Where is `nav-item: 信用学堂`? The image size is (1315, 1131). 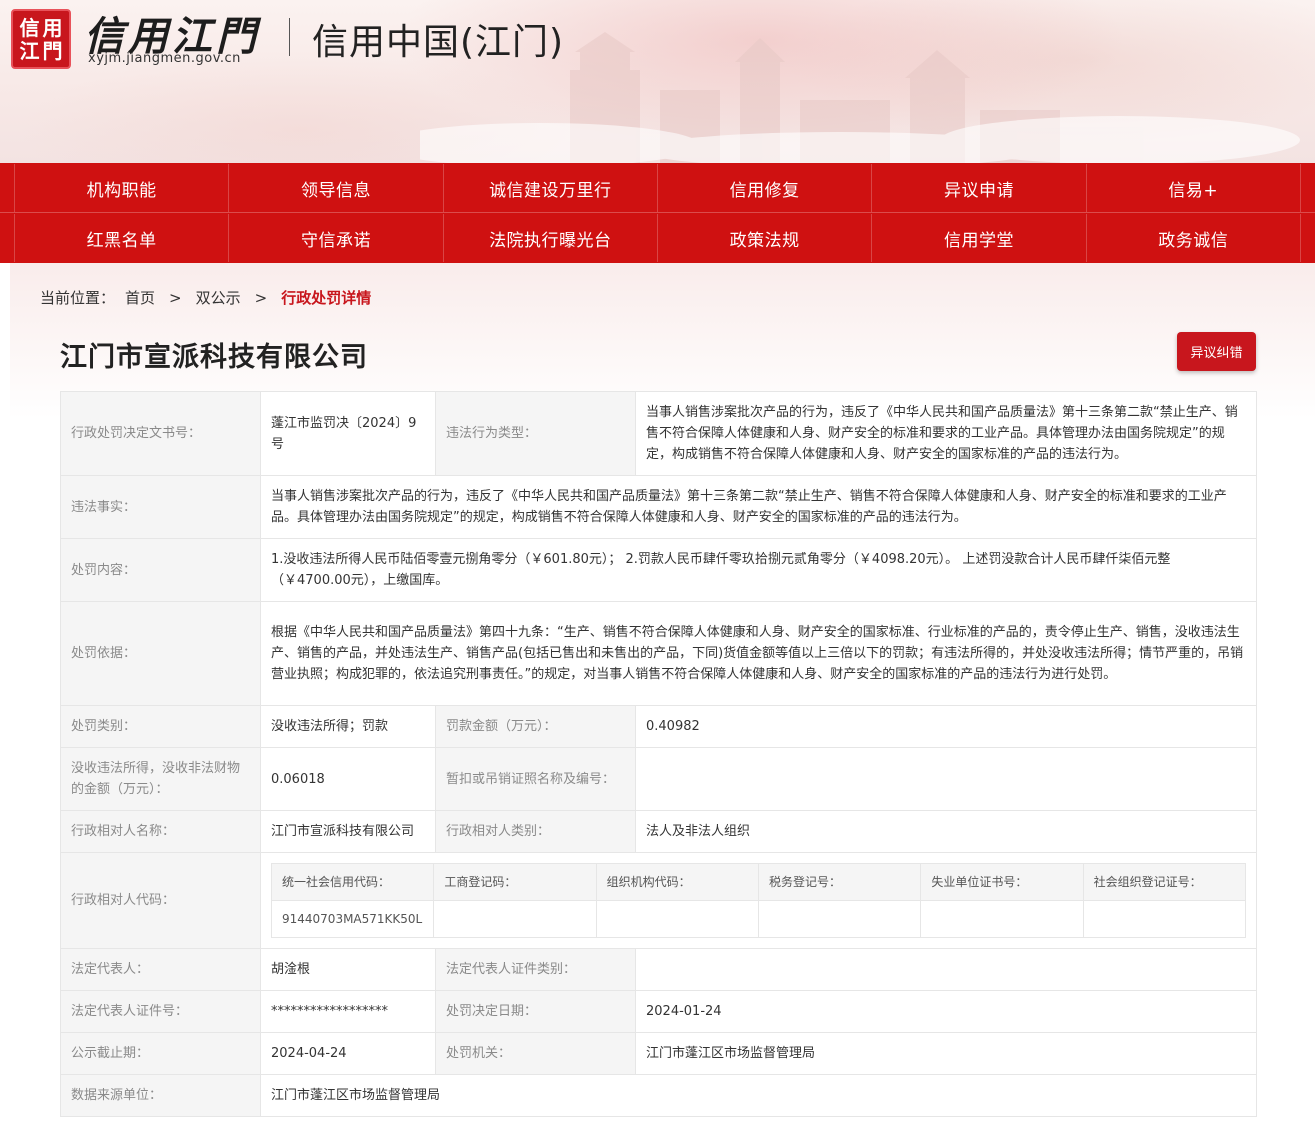 nav-item: 信用学堂 is located at coordinates (978, 238).